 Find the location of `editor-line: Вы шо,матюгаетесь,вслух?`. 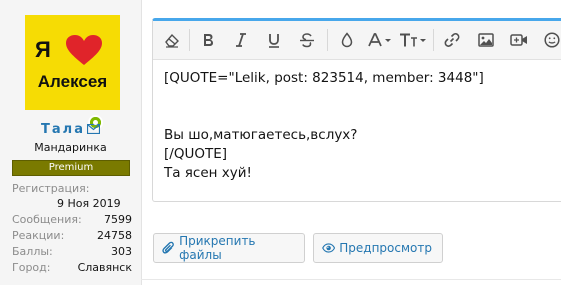

editor-line: Вы шо,матюгаетесь,вслух? is located at coordinates (261, 135).